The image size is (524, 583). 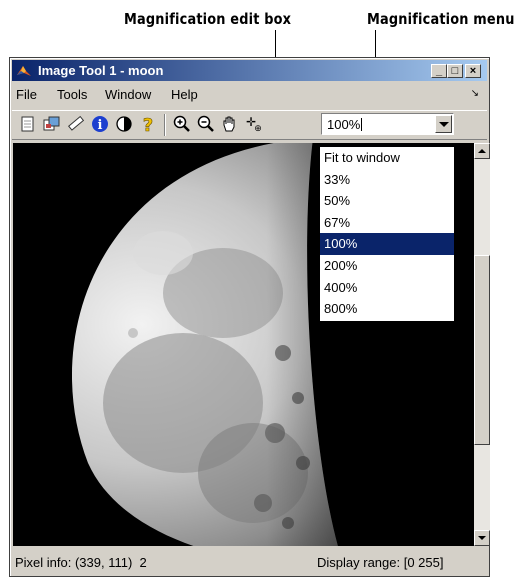 What do you see at coordinates (28, 124) in the screenshot?
I see `new-figure-icon` at bounding box center [28, 124].